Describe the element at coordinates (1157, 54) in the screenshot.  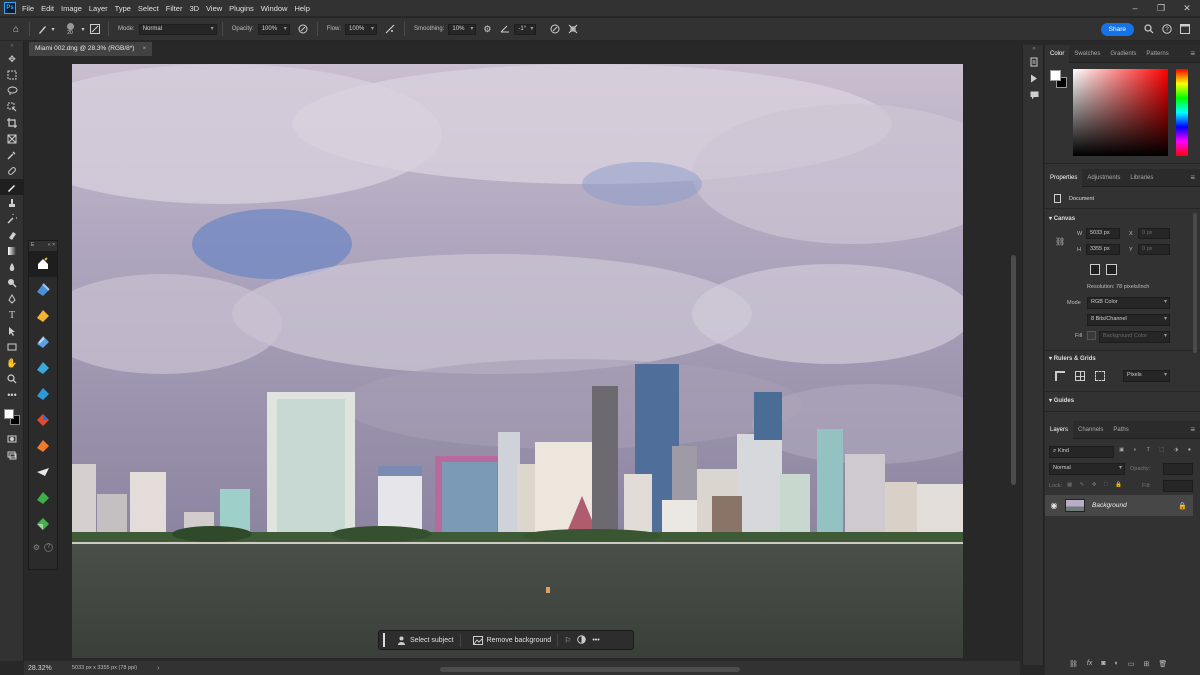
I see `tab-patterns: Patterns` at that location.